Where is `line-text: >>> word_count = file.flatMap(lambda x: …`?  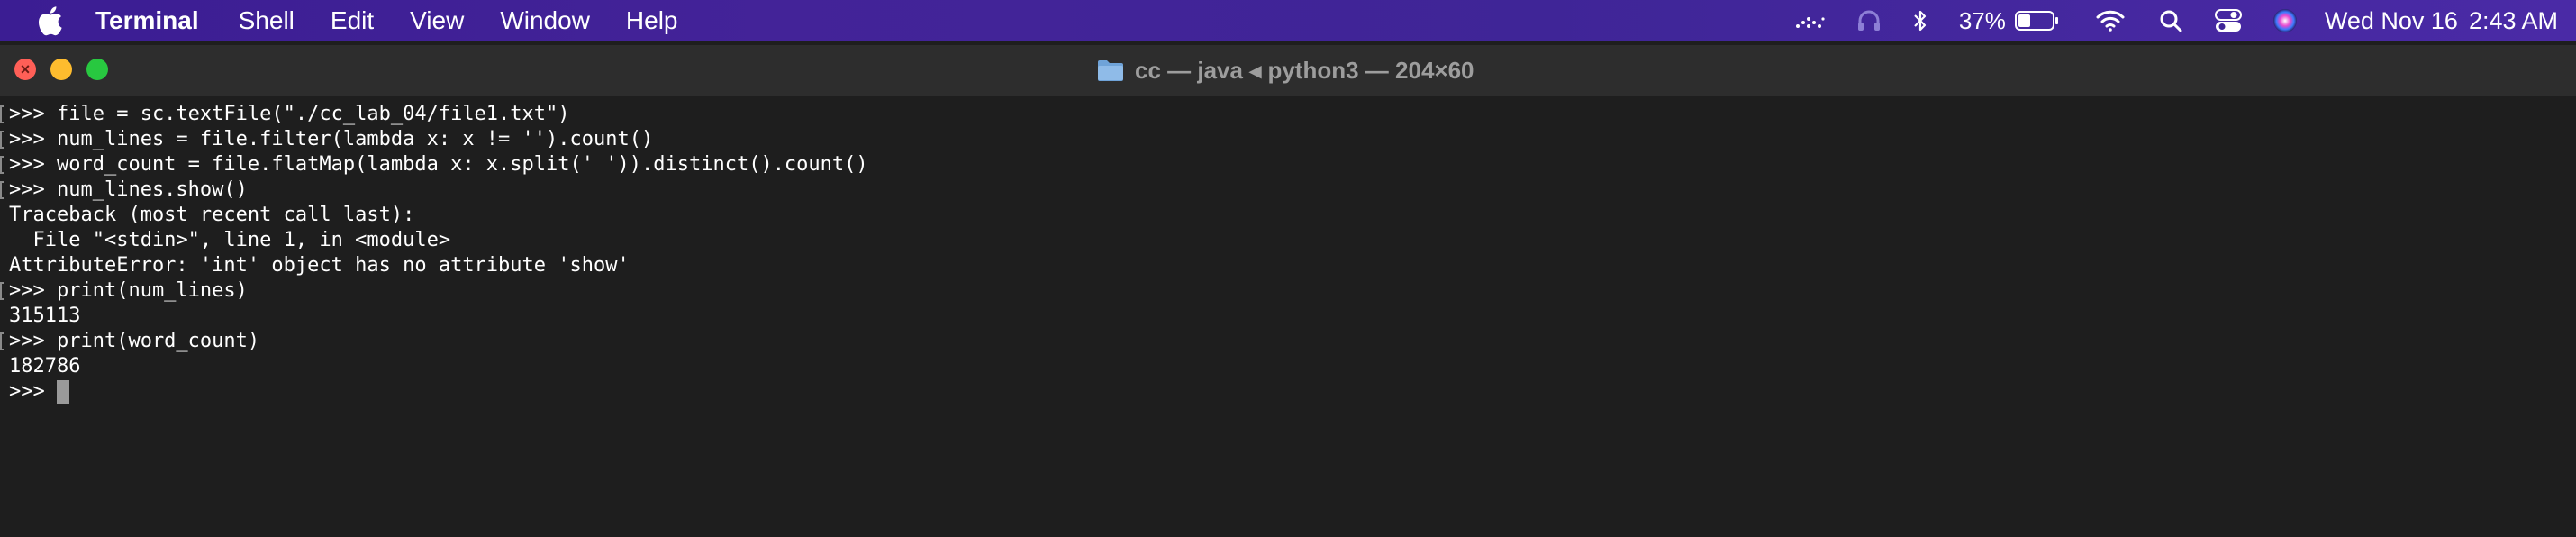
line-text: >>> word_count = file.flatMap(lambda x: … is located at coordinates (439, 164).